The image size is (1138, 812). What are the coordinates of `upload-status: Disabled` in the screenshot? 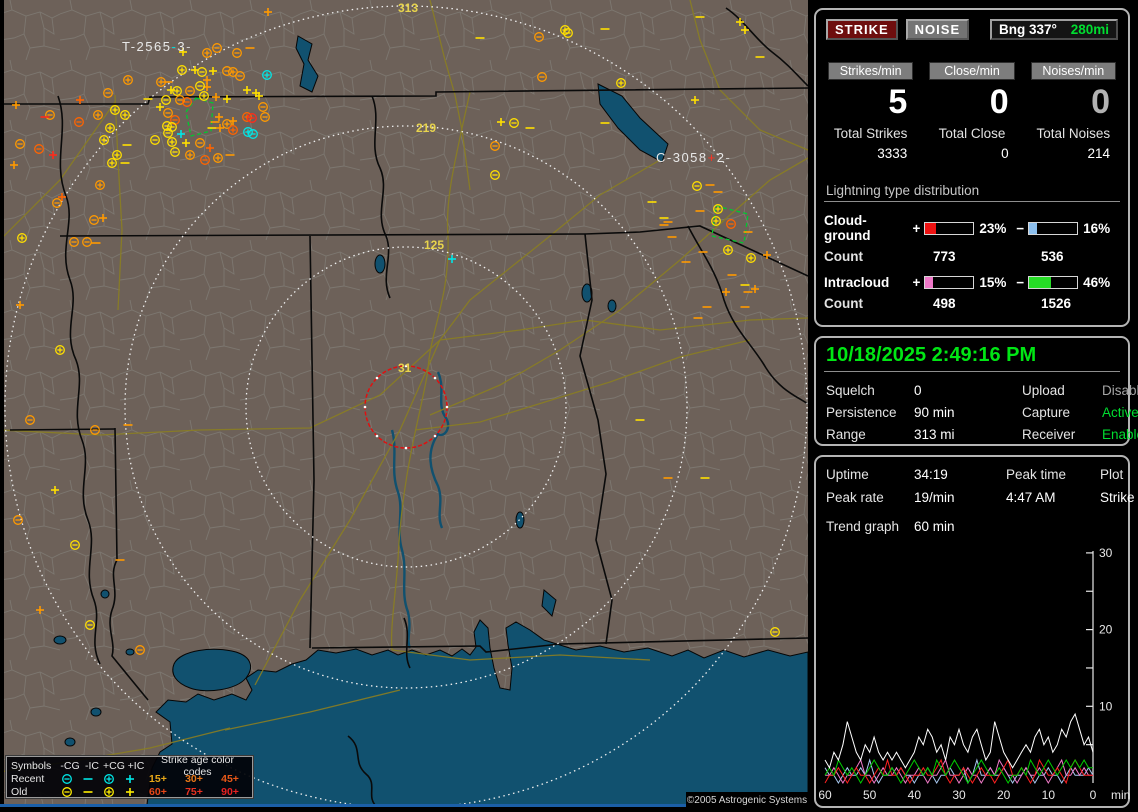 It's located at (1120, 390).